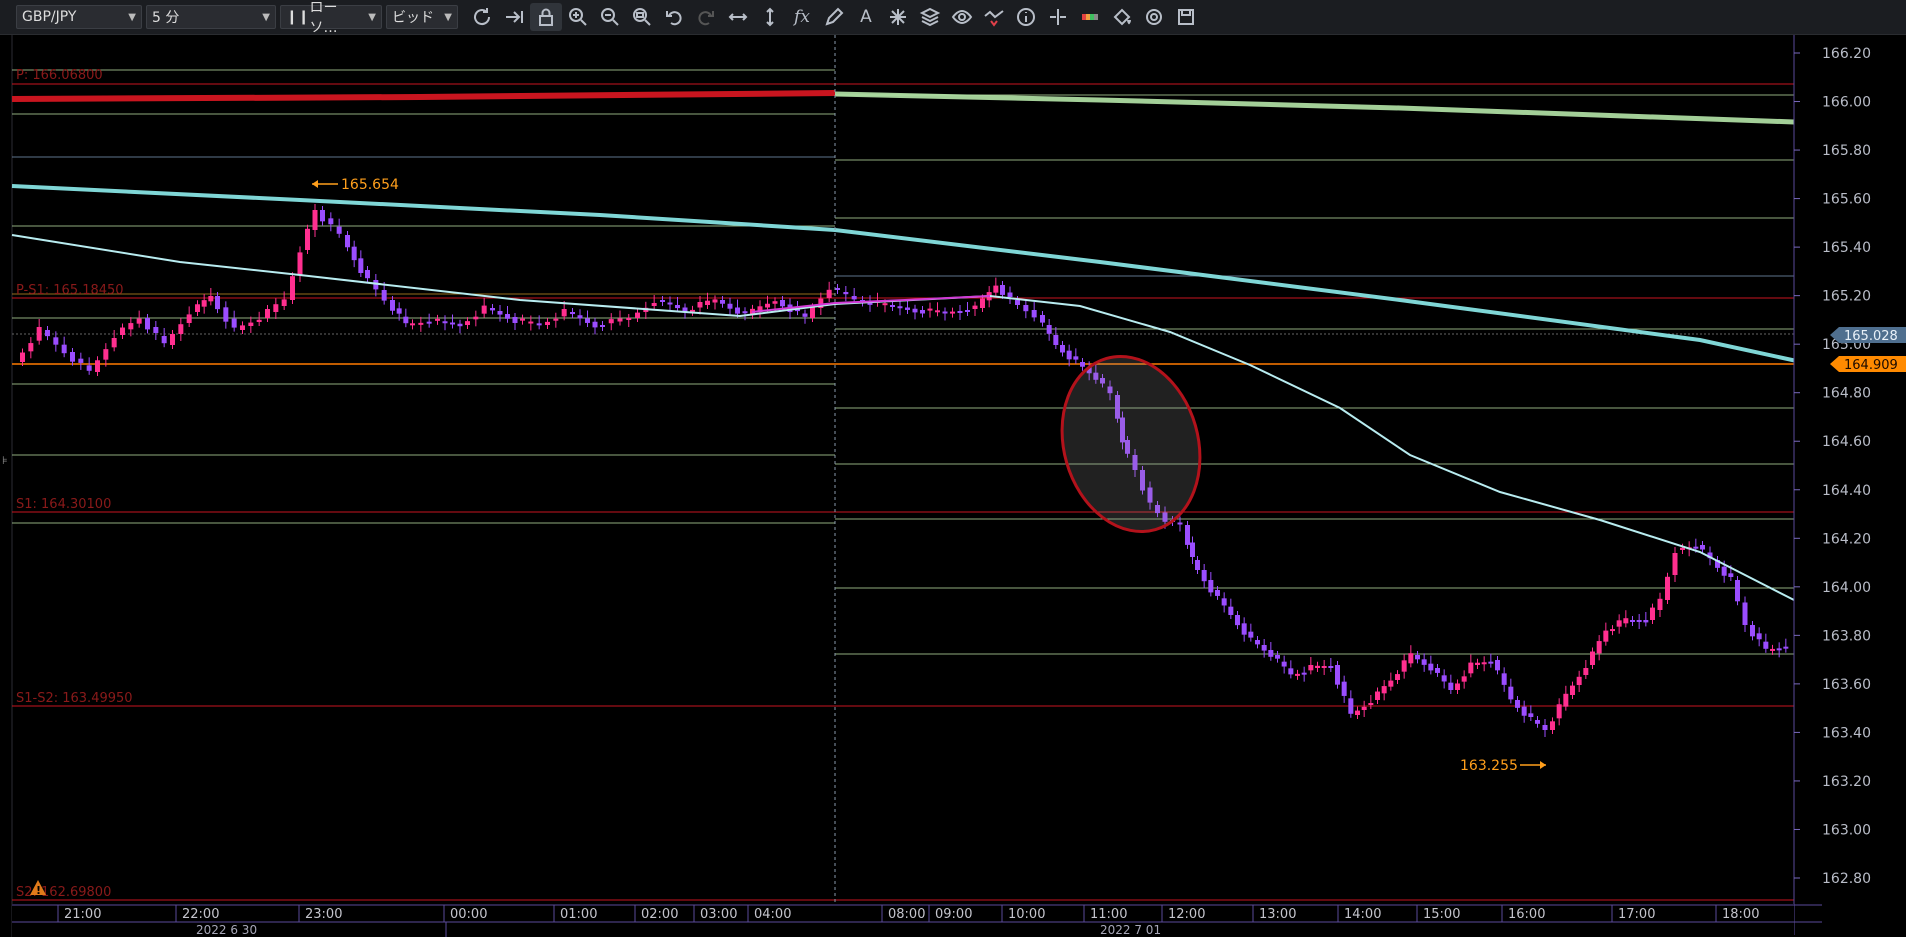 The width and height of the screenshot is (1906, 937). Describe the element at coordinates (770, 17) in the screenshot. I see `vertical-resize-icon` at that location.